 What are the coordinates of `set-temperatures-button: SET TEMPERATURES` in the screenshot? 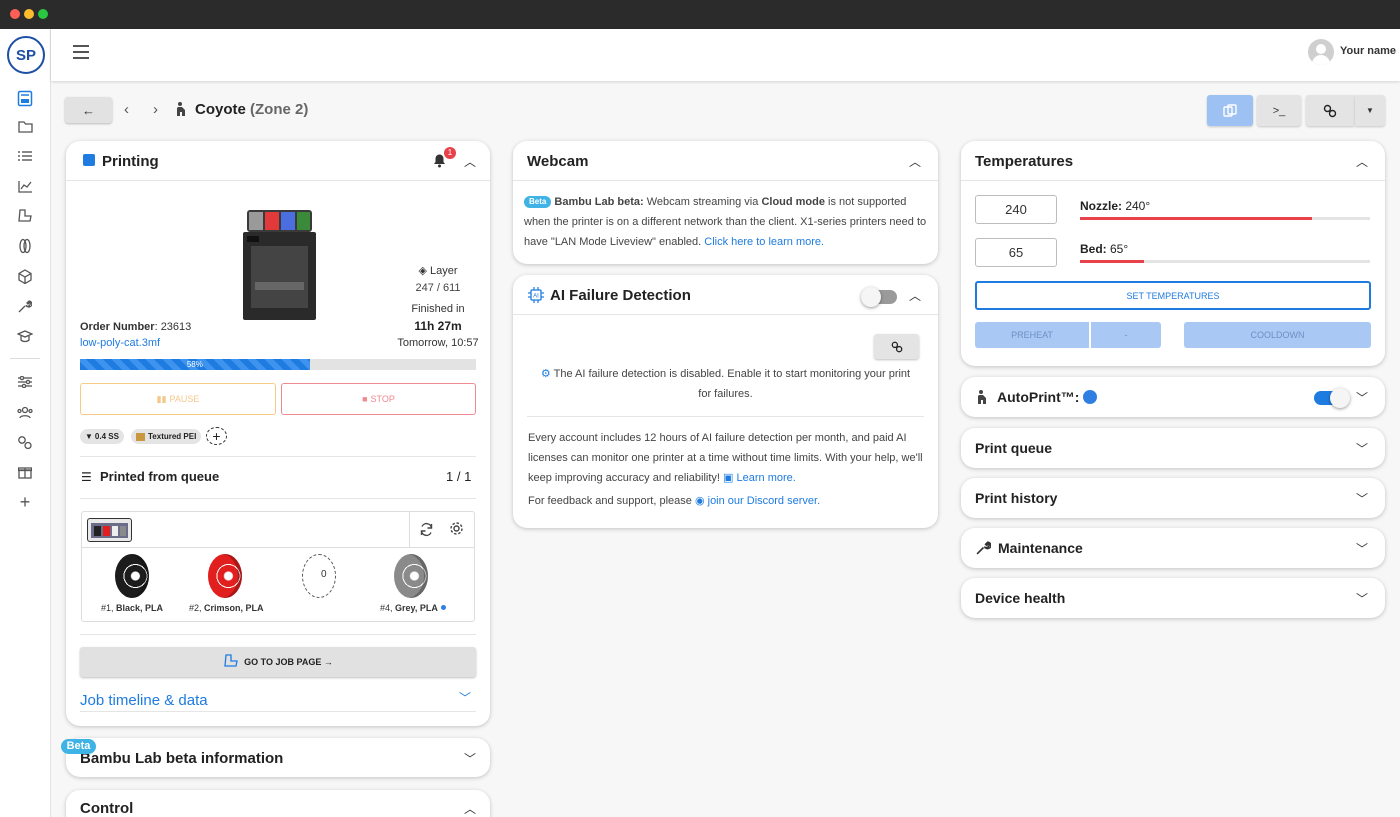 It's located at (1173, 295).